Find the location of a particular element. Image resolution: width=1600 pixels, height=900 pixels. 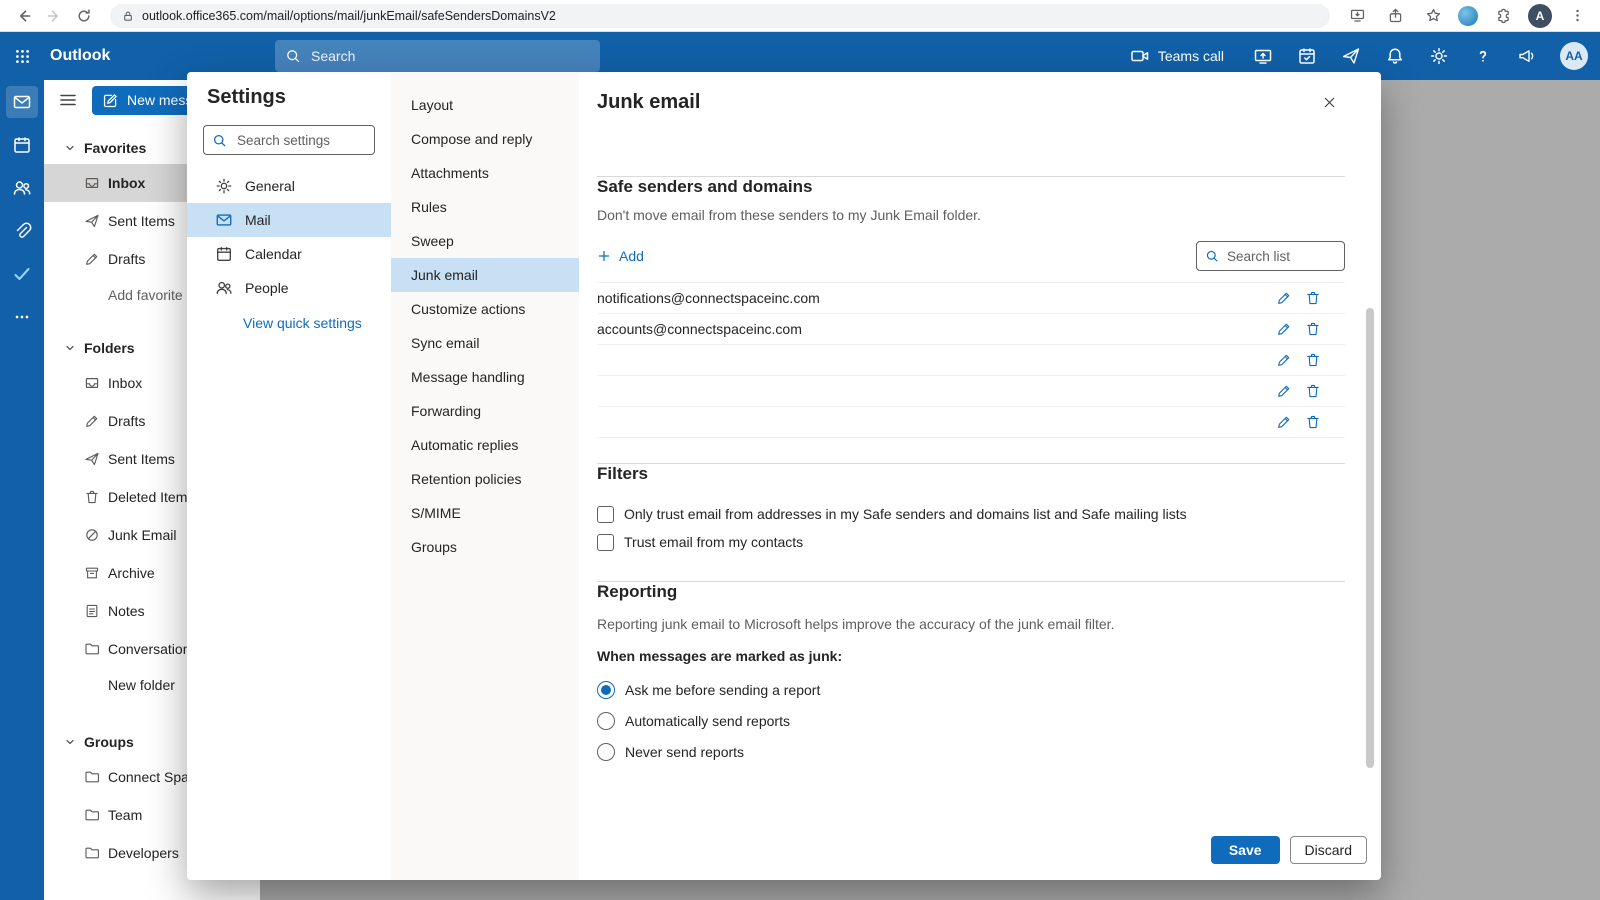

search-list-input is located at coordinates (1280, 256).